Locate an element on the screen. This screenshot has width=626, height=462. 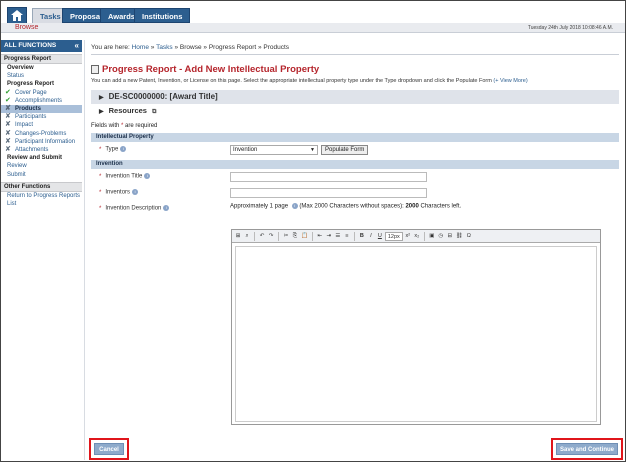
sidebar-item-label: Changes-Problems is located at coordinates (41, 133).